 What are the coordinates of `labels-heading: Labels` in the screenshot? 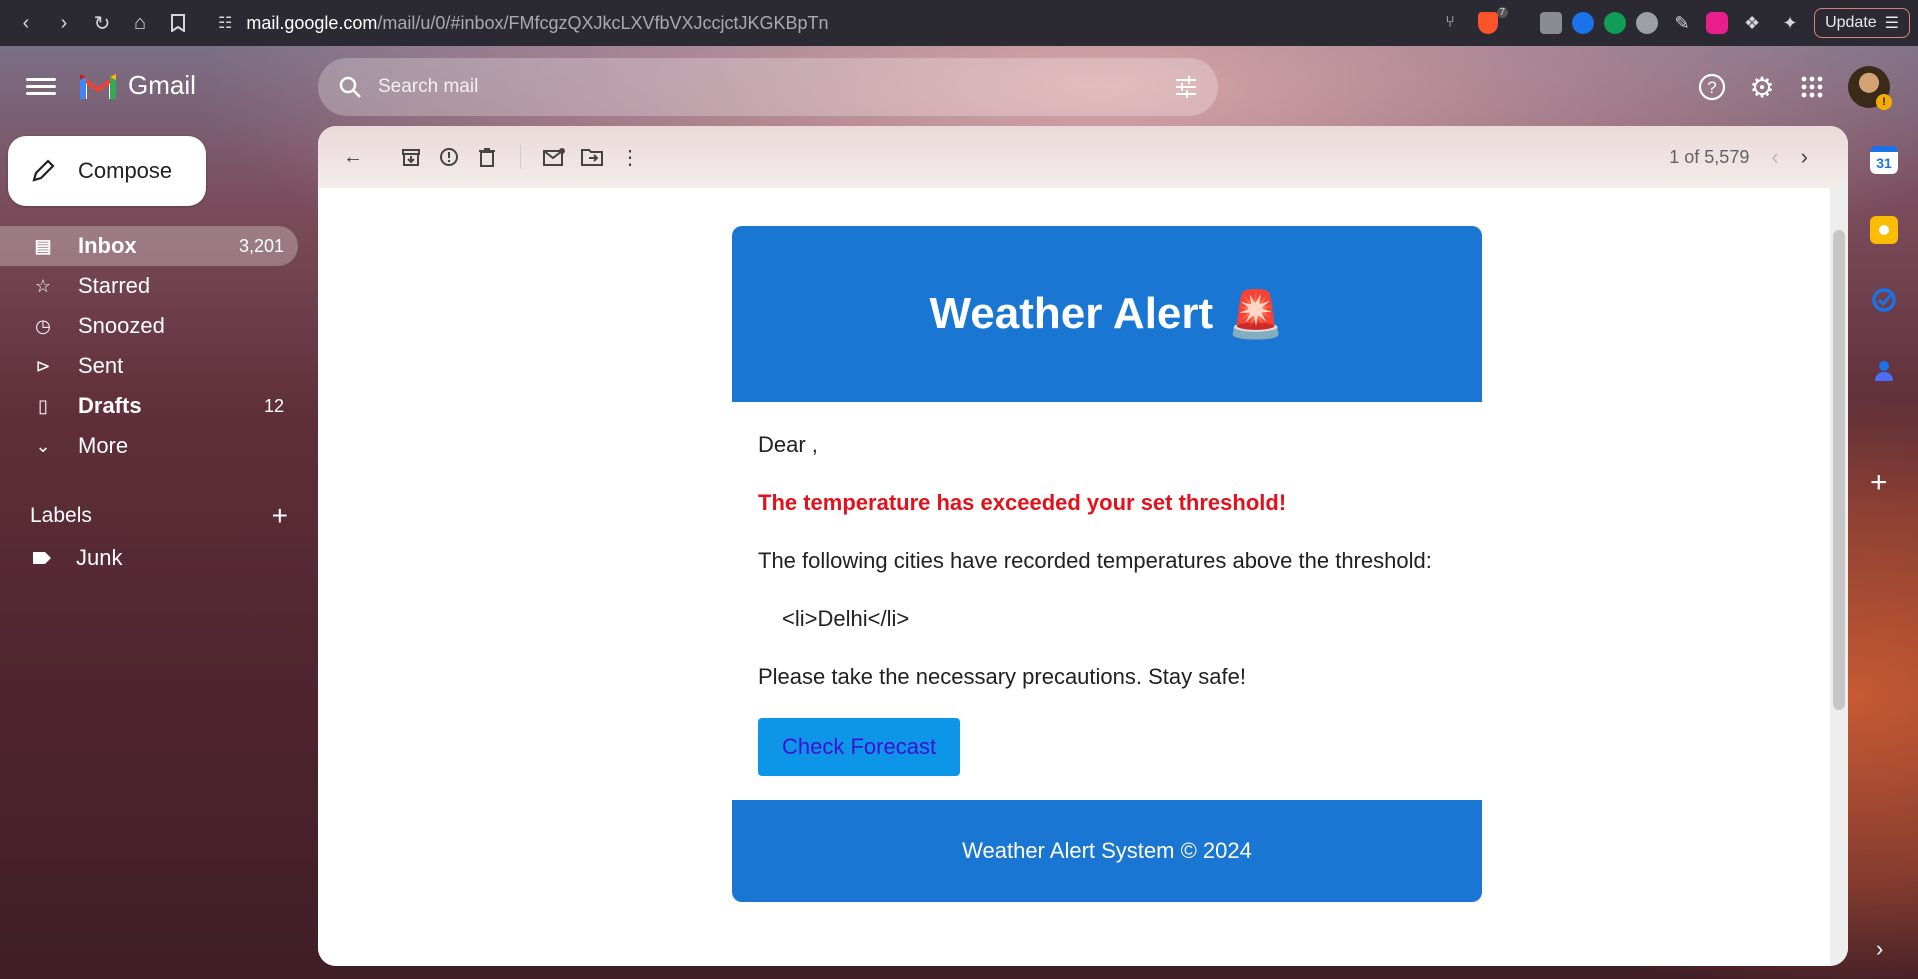 It's located at (61, 515).